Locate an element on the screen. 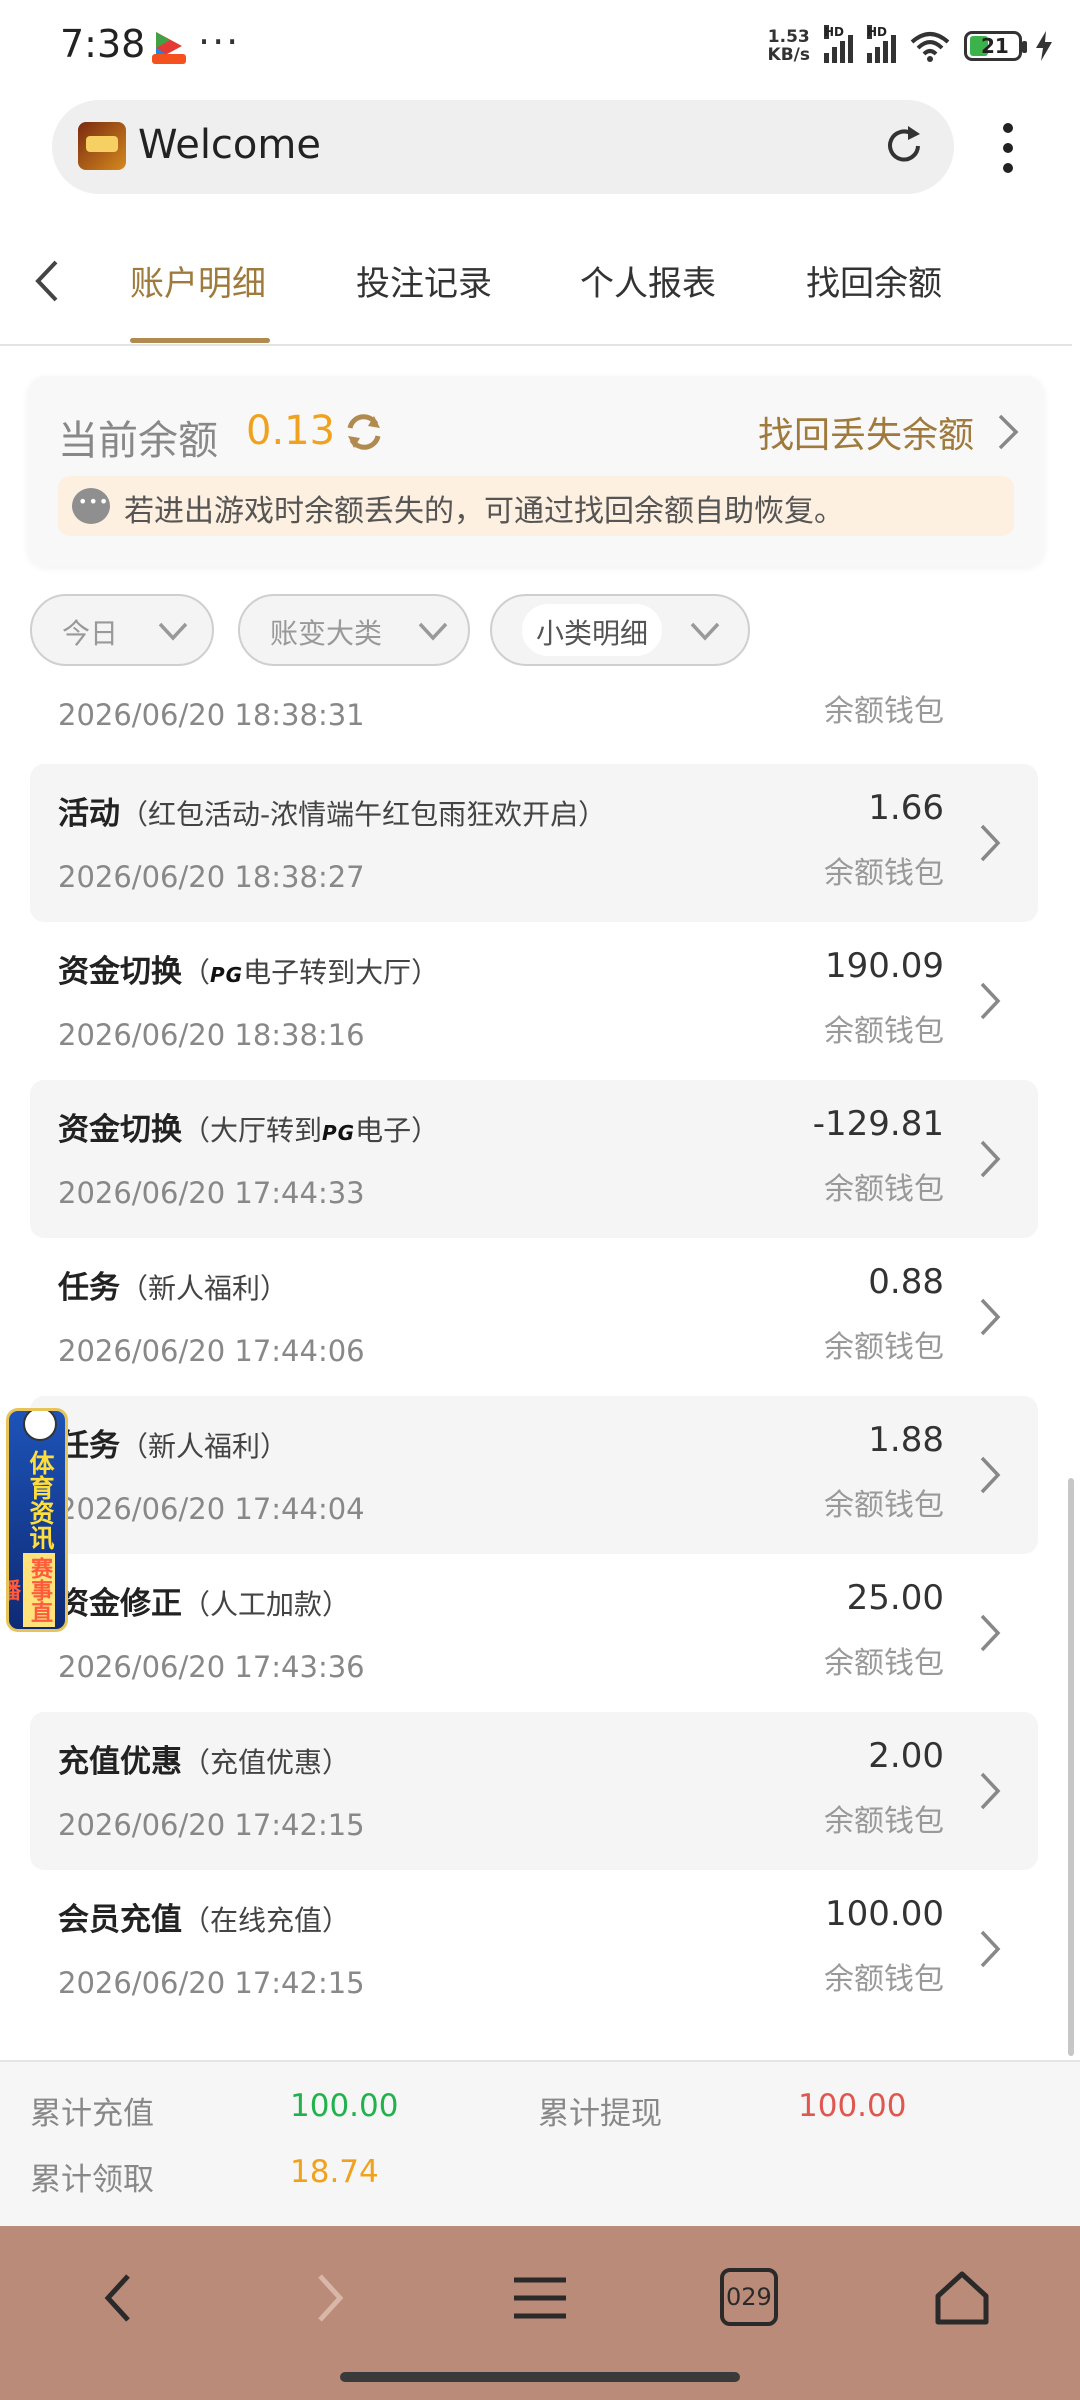 Image resolution: width=1080 pixels, height=2400 pixels. charging-icon is located at coordinates (1044, 46).